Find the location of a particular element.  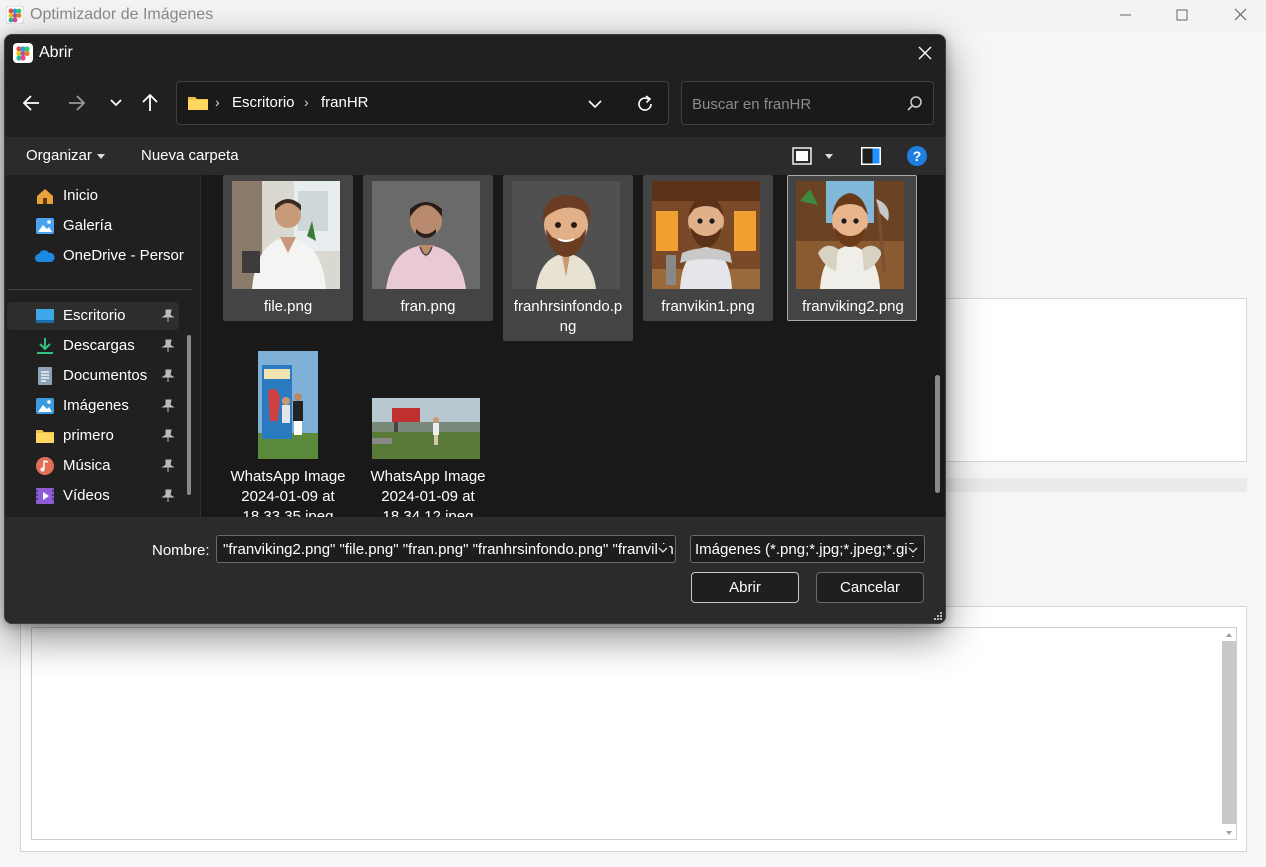

home-icon is located at coordinates (45, 196).